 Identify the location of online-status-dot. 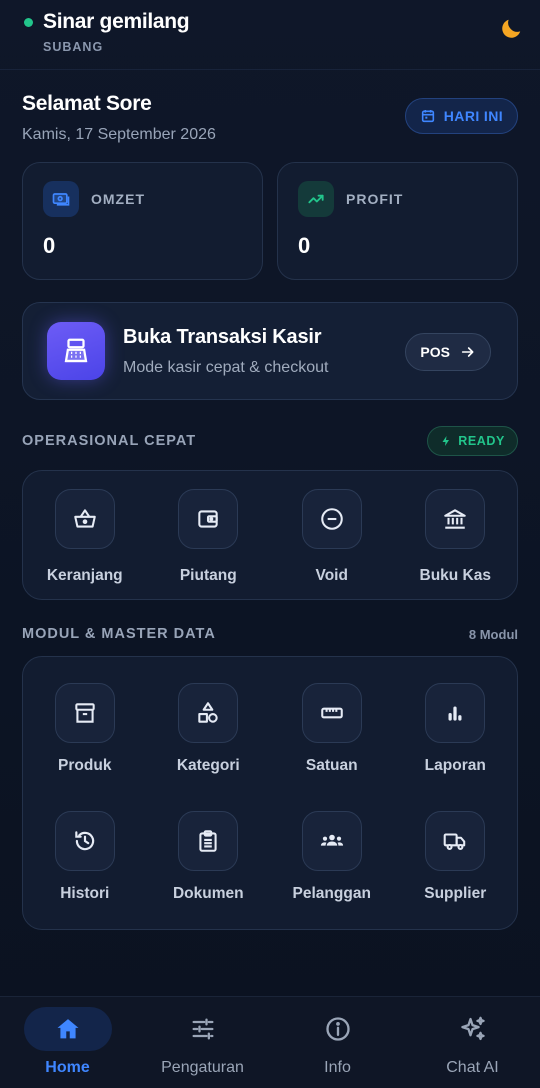
(28, 22).